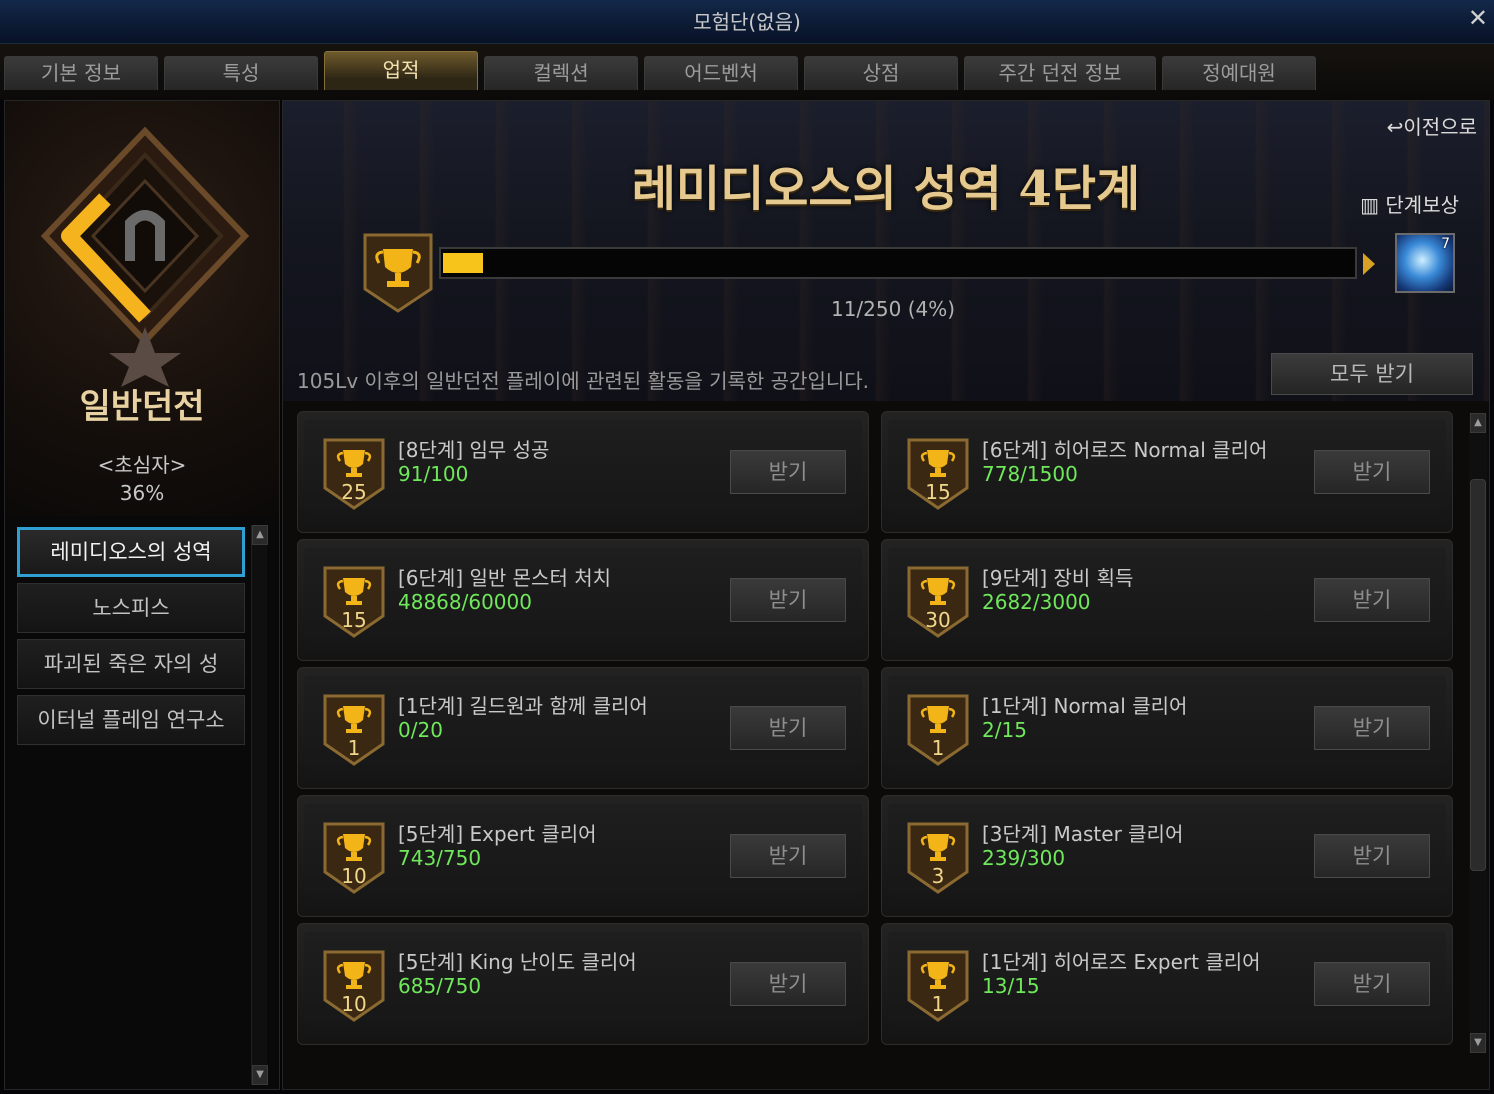  Describe the element at coordinates (465, 602) in the screenshot. I see `achievement-progress: 48868/60000` at that location.